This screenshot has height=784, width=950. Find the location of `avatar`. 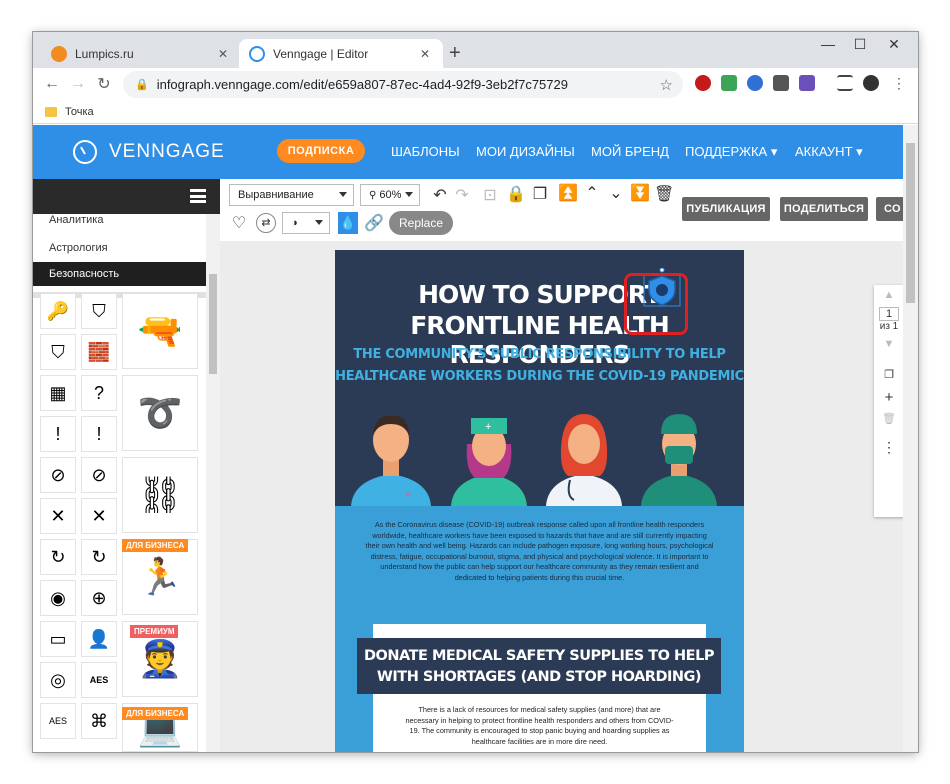

avatar is located at coordinates (871, 83).